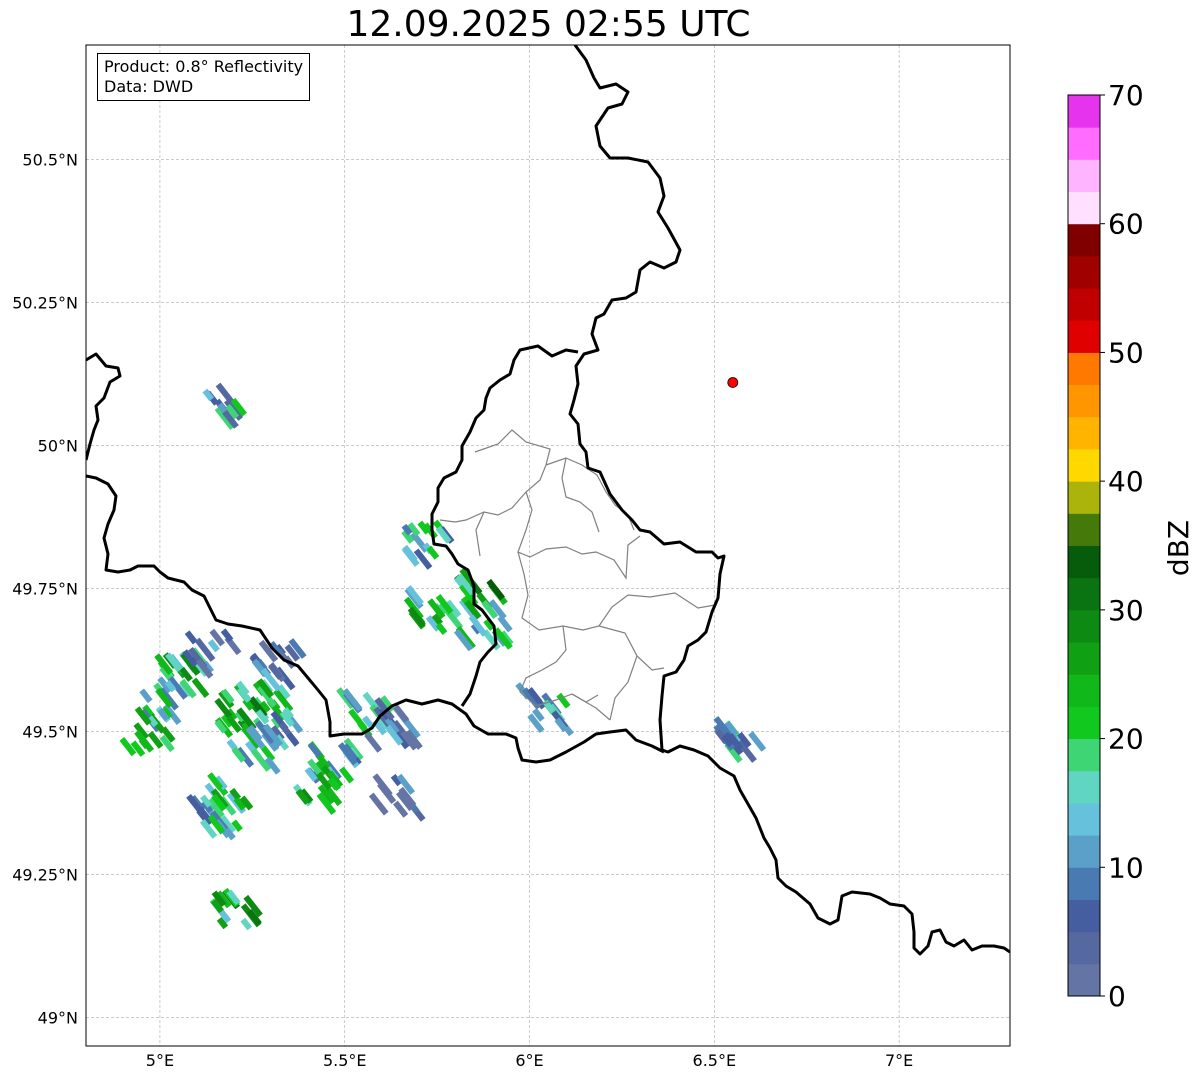 This screenshot has height=1081, width=1202. Describe the element at coordinates (204, 66) in the screenshot. I see `product-label: Product: 0.8° Reflectivity` at that location.